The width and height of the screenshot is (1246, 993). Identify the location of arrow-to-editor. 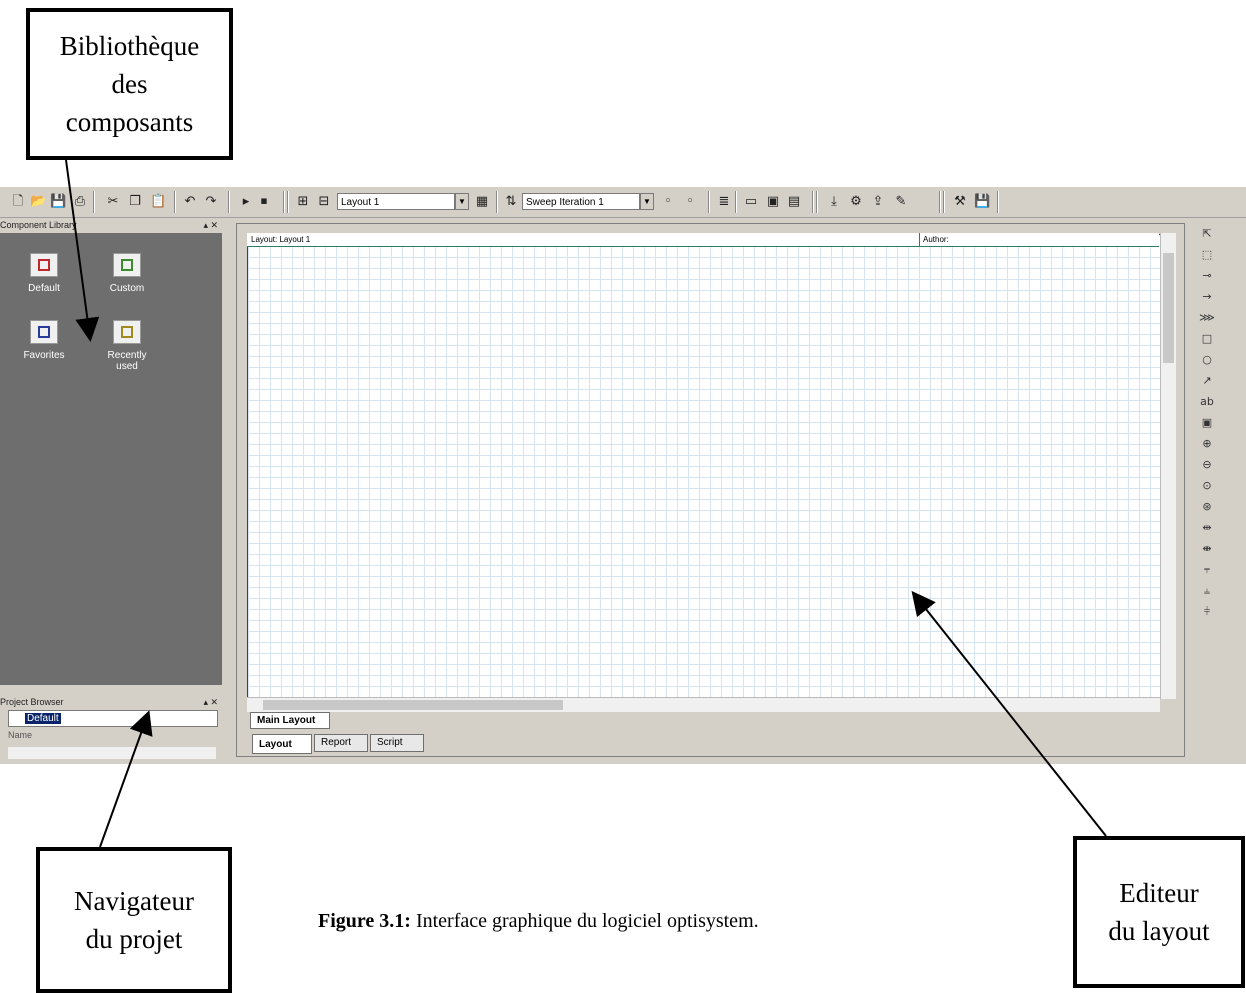
(1009, 713).